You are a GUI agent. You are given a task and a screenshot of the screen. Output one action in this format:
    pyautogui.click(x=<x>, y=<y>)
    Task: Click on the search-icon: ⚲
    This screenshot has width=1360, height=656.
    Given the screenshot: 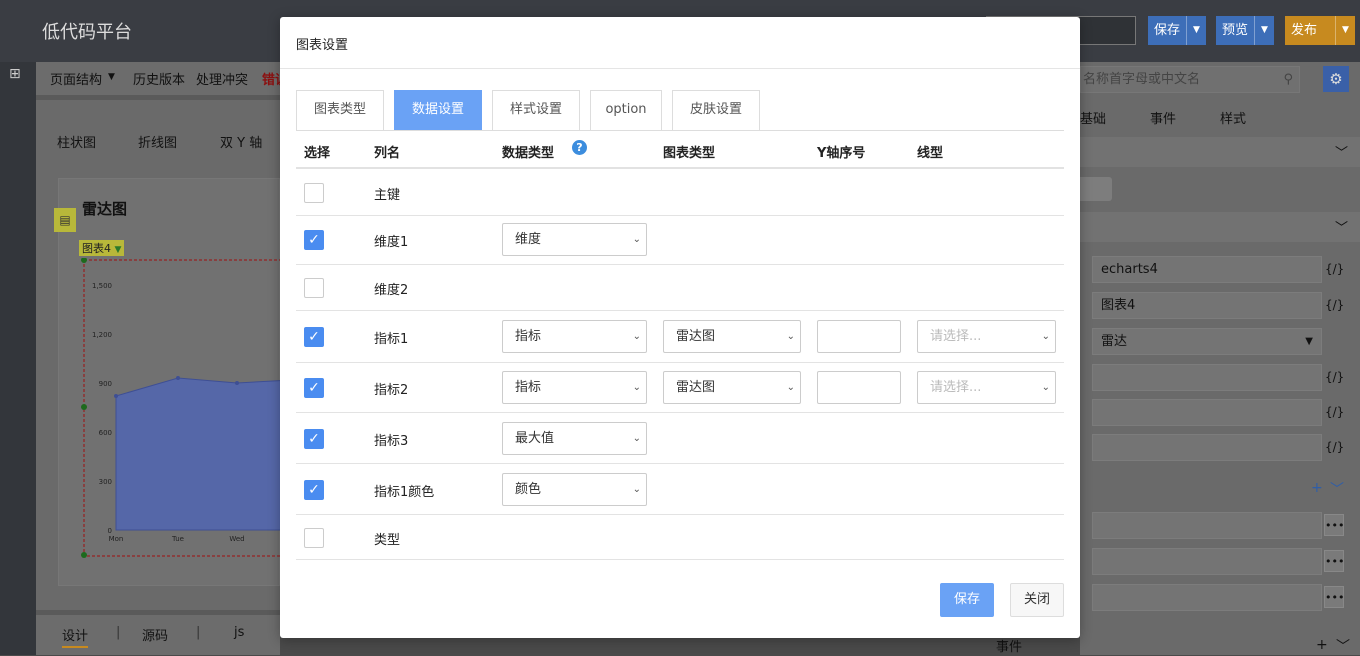 What is the action you would take?
    pyautogui.click(x=1288, y=79)
    